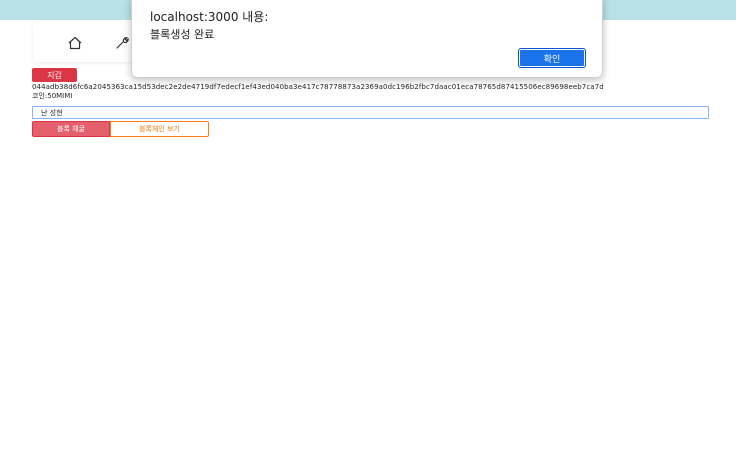 The image size is (736, 453). What do you see at coordinates (75, 43) in the screenshot?
I see `house-icon` at bounding box center [75, 43].